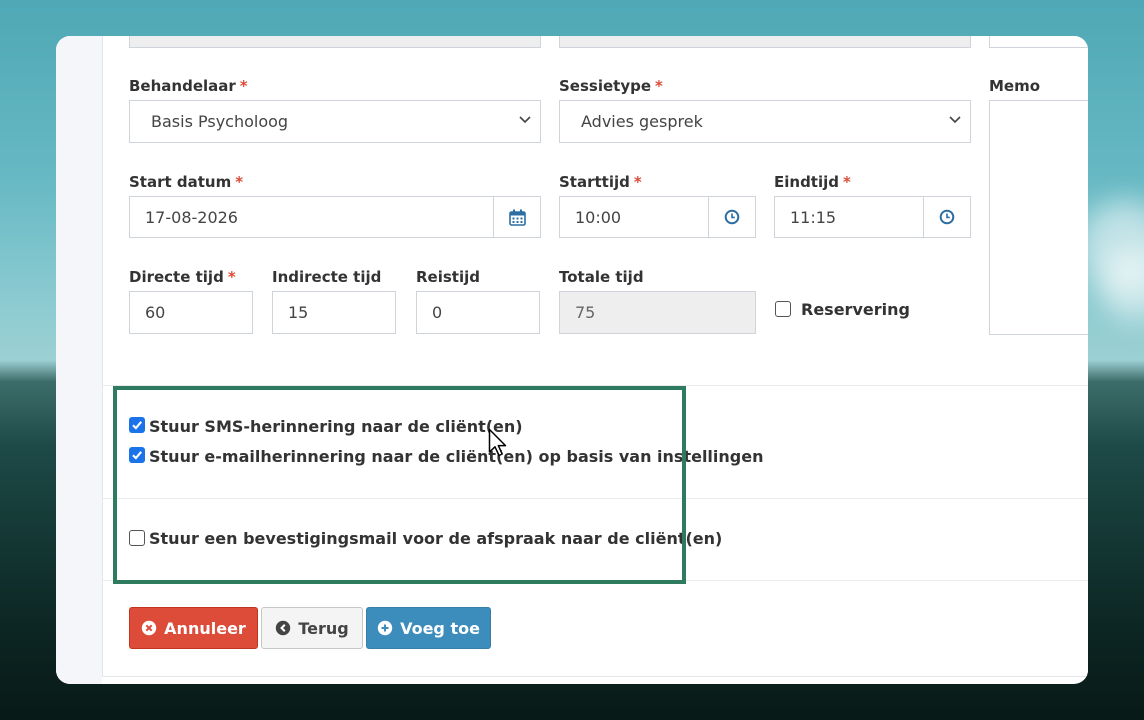 The image size is (1144, 720). I want to click on sessietype-select: Advies gesprek, so click(765, 121).